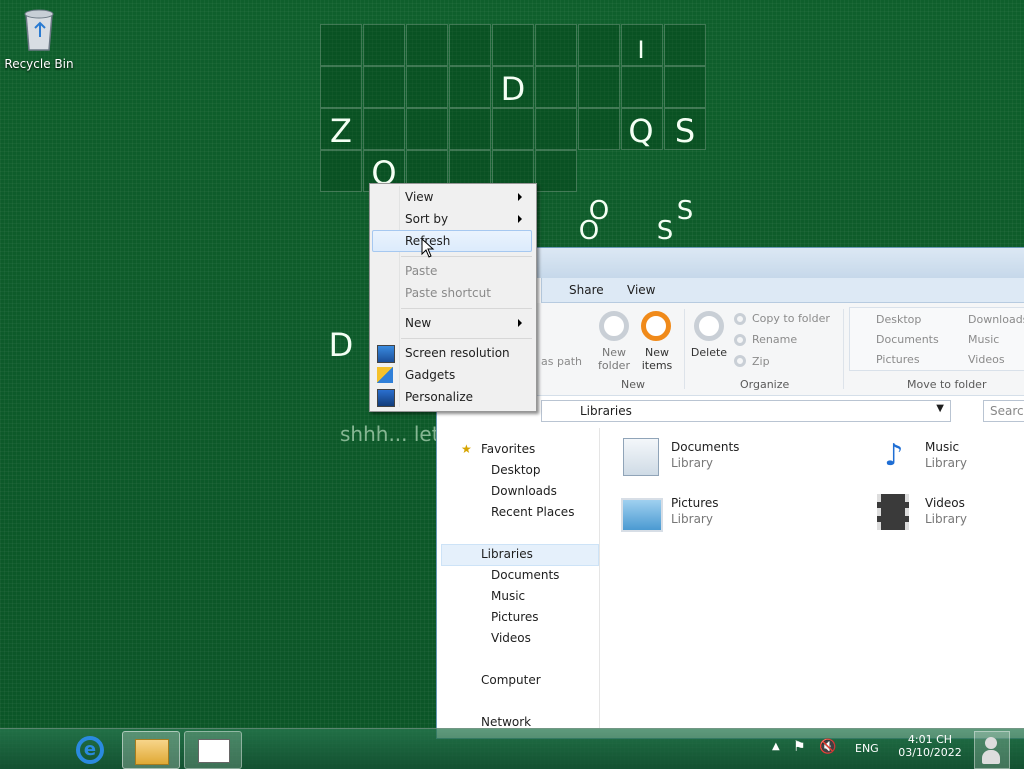 The height and width of the screenshot is (769, 1024). I want to click on menu-label: View, so click(419, 197).